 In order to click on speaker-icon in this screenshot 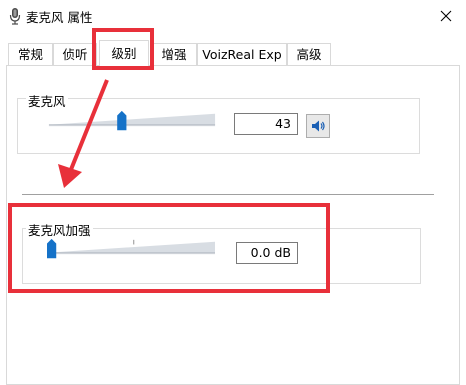, I will do `click(318, 126)`.